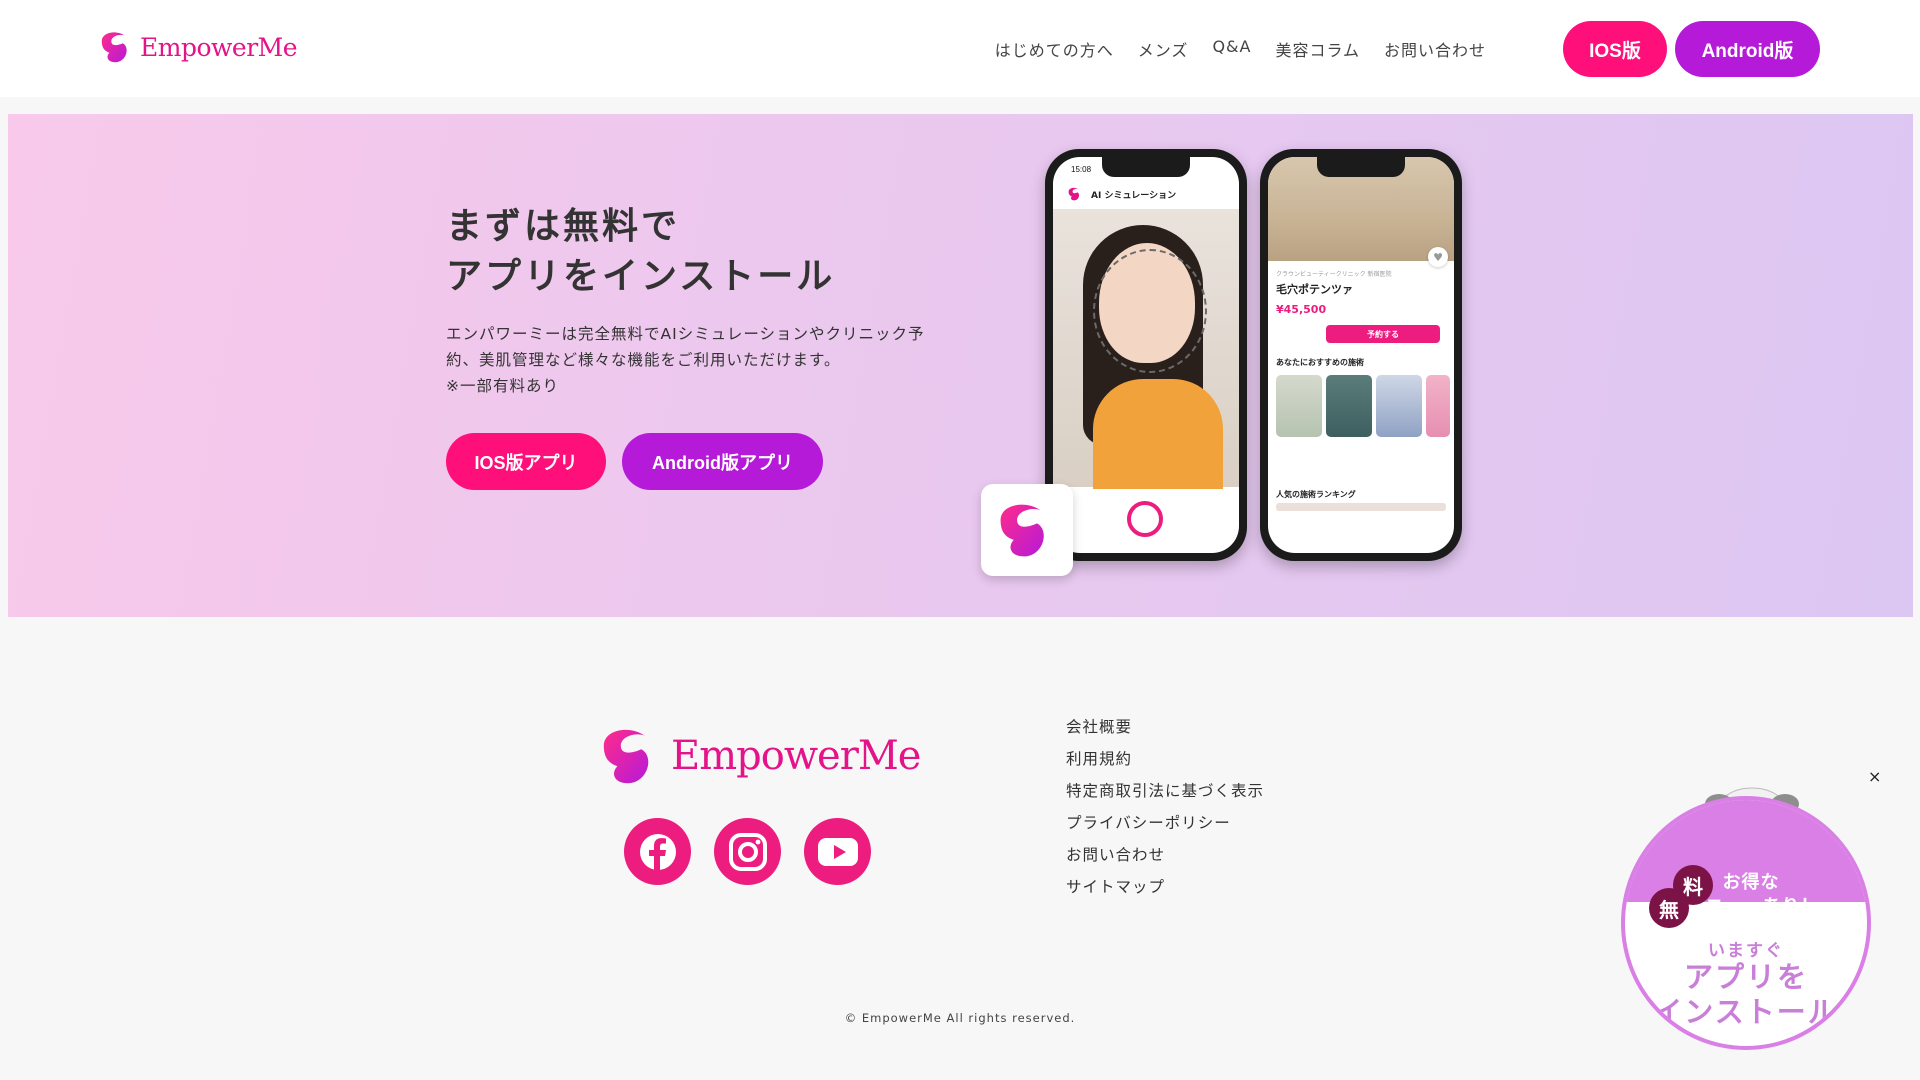 The height and width of the screenshot is (1080, 1920). What do you see at coordinates (1361, 507) in the screenshot?
I see `ranking-strip` at bounding box center [1361, 507].